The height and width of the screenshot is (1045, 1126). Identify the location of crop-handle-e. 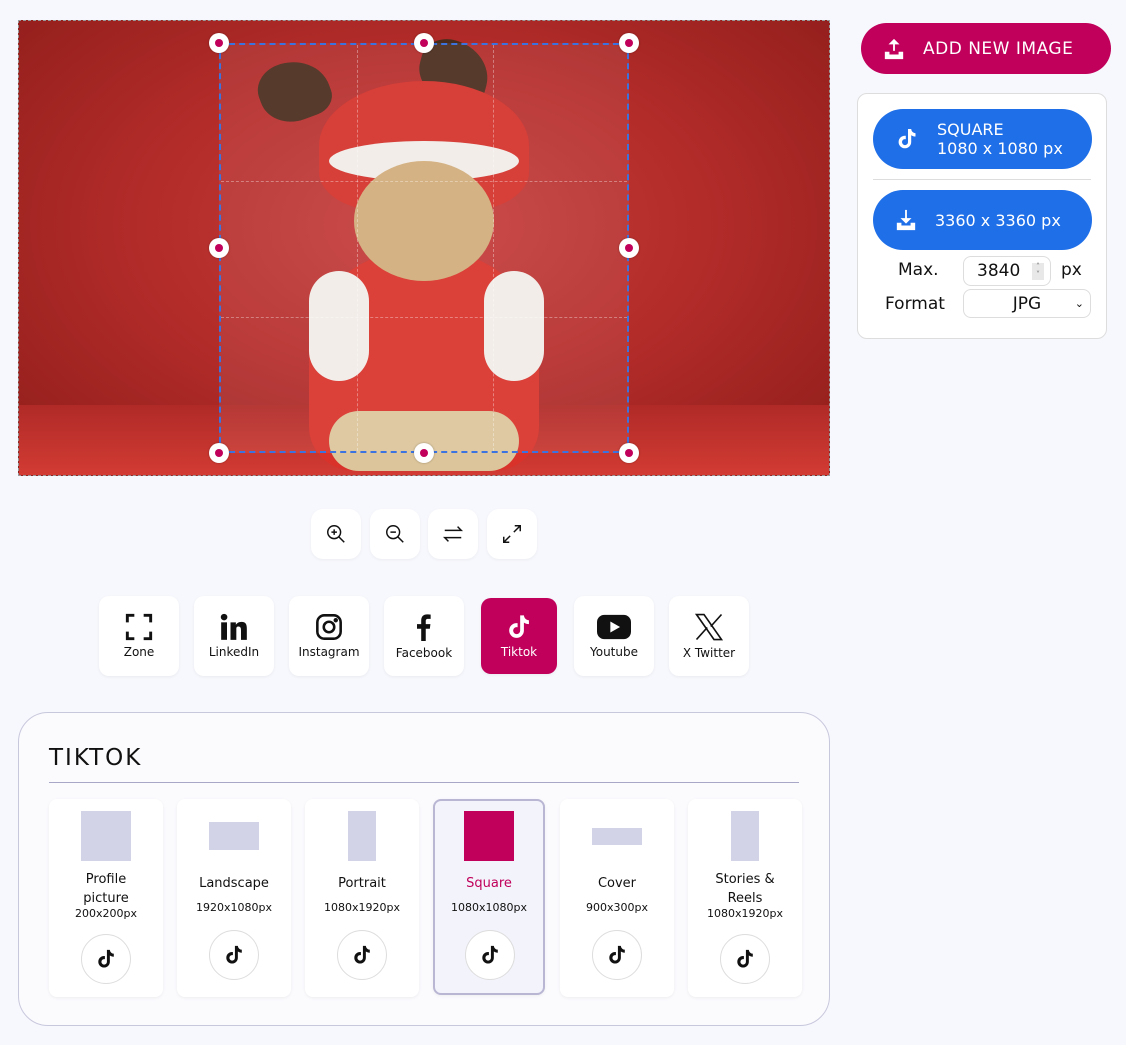
(629, 248).